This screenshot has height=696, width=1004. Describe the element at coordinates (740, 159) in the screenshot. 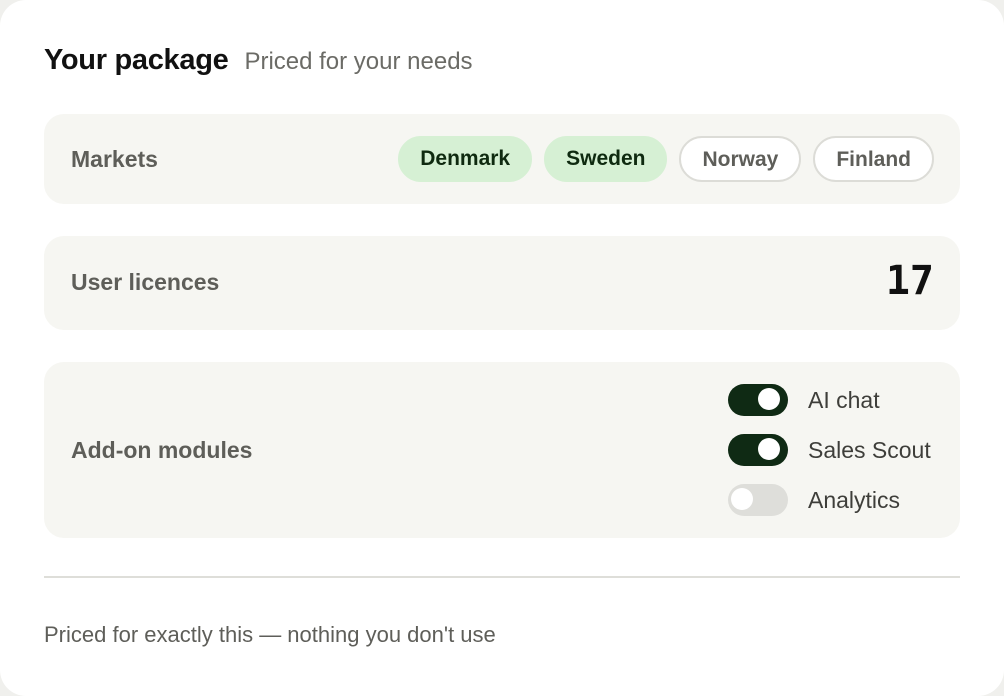

I see `market-chip-norway: Norway` at that location.